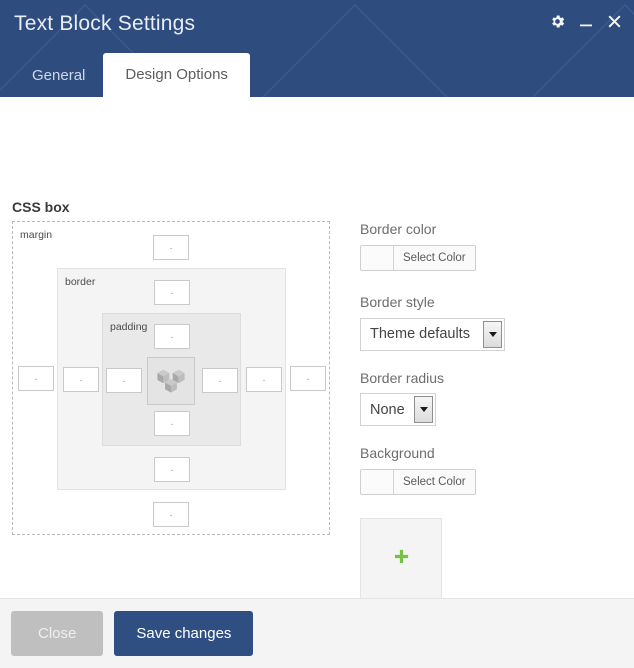 The width and height of the screenshot is (634, 668). I want to click on border-style-label: Border style, so click(397, 301).